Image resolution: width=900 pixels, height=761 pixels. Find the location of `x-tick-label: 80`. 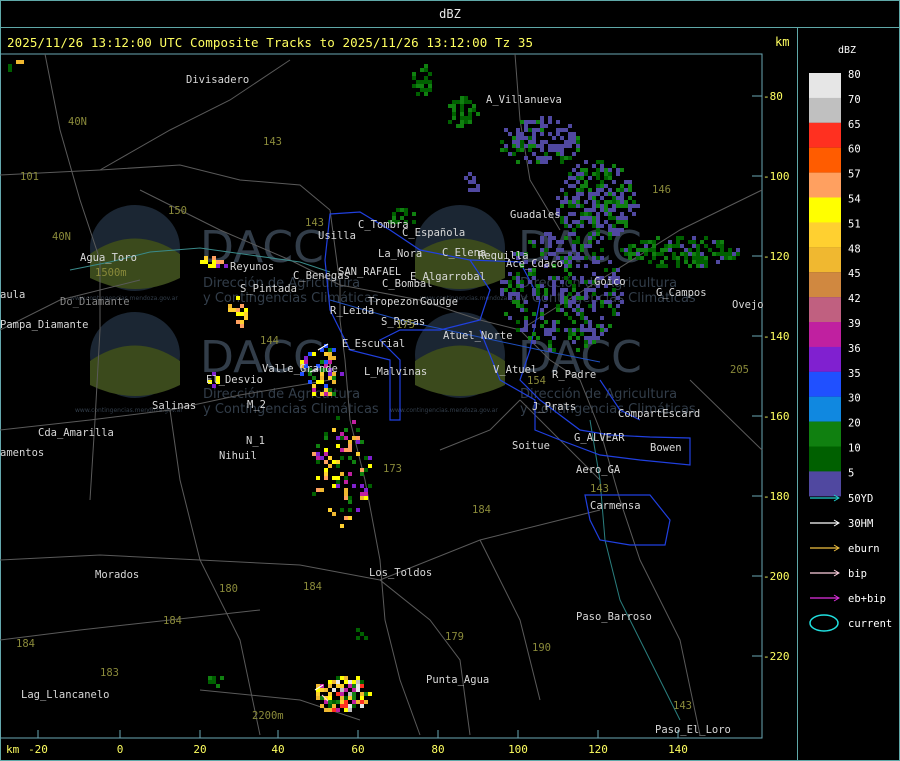

x-tick-label: 80 is located at coordinates (437, 749).